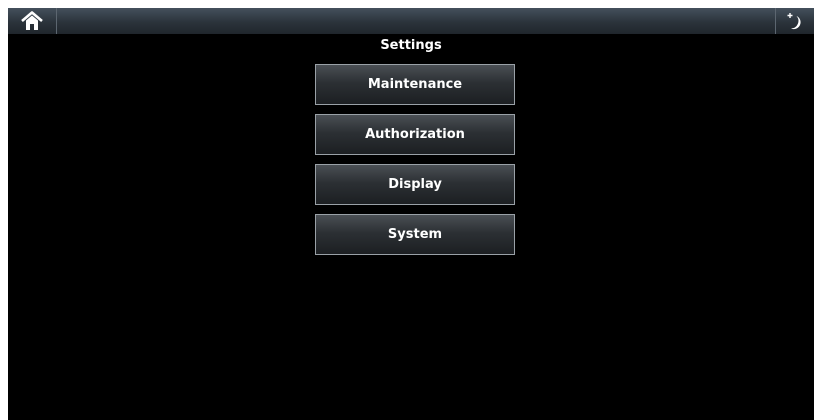 This screenshot has height=420, width=814. I want to click on page-title: Settings, so click(411, 45).